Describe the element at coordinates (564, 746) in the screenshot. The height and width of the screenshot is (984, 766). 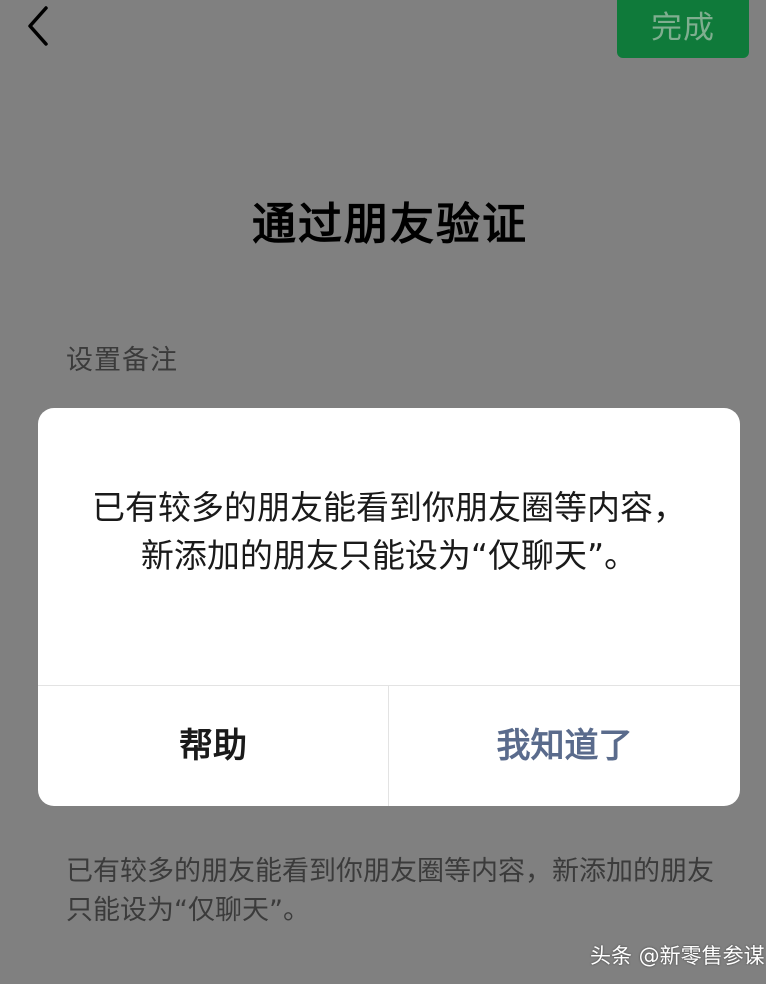
I see `ok-button: 我知道了` at that location.